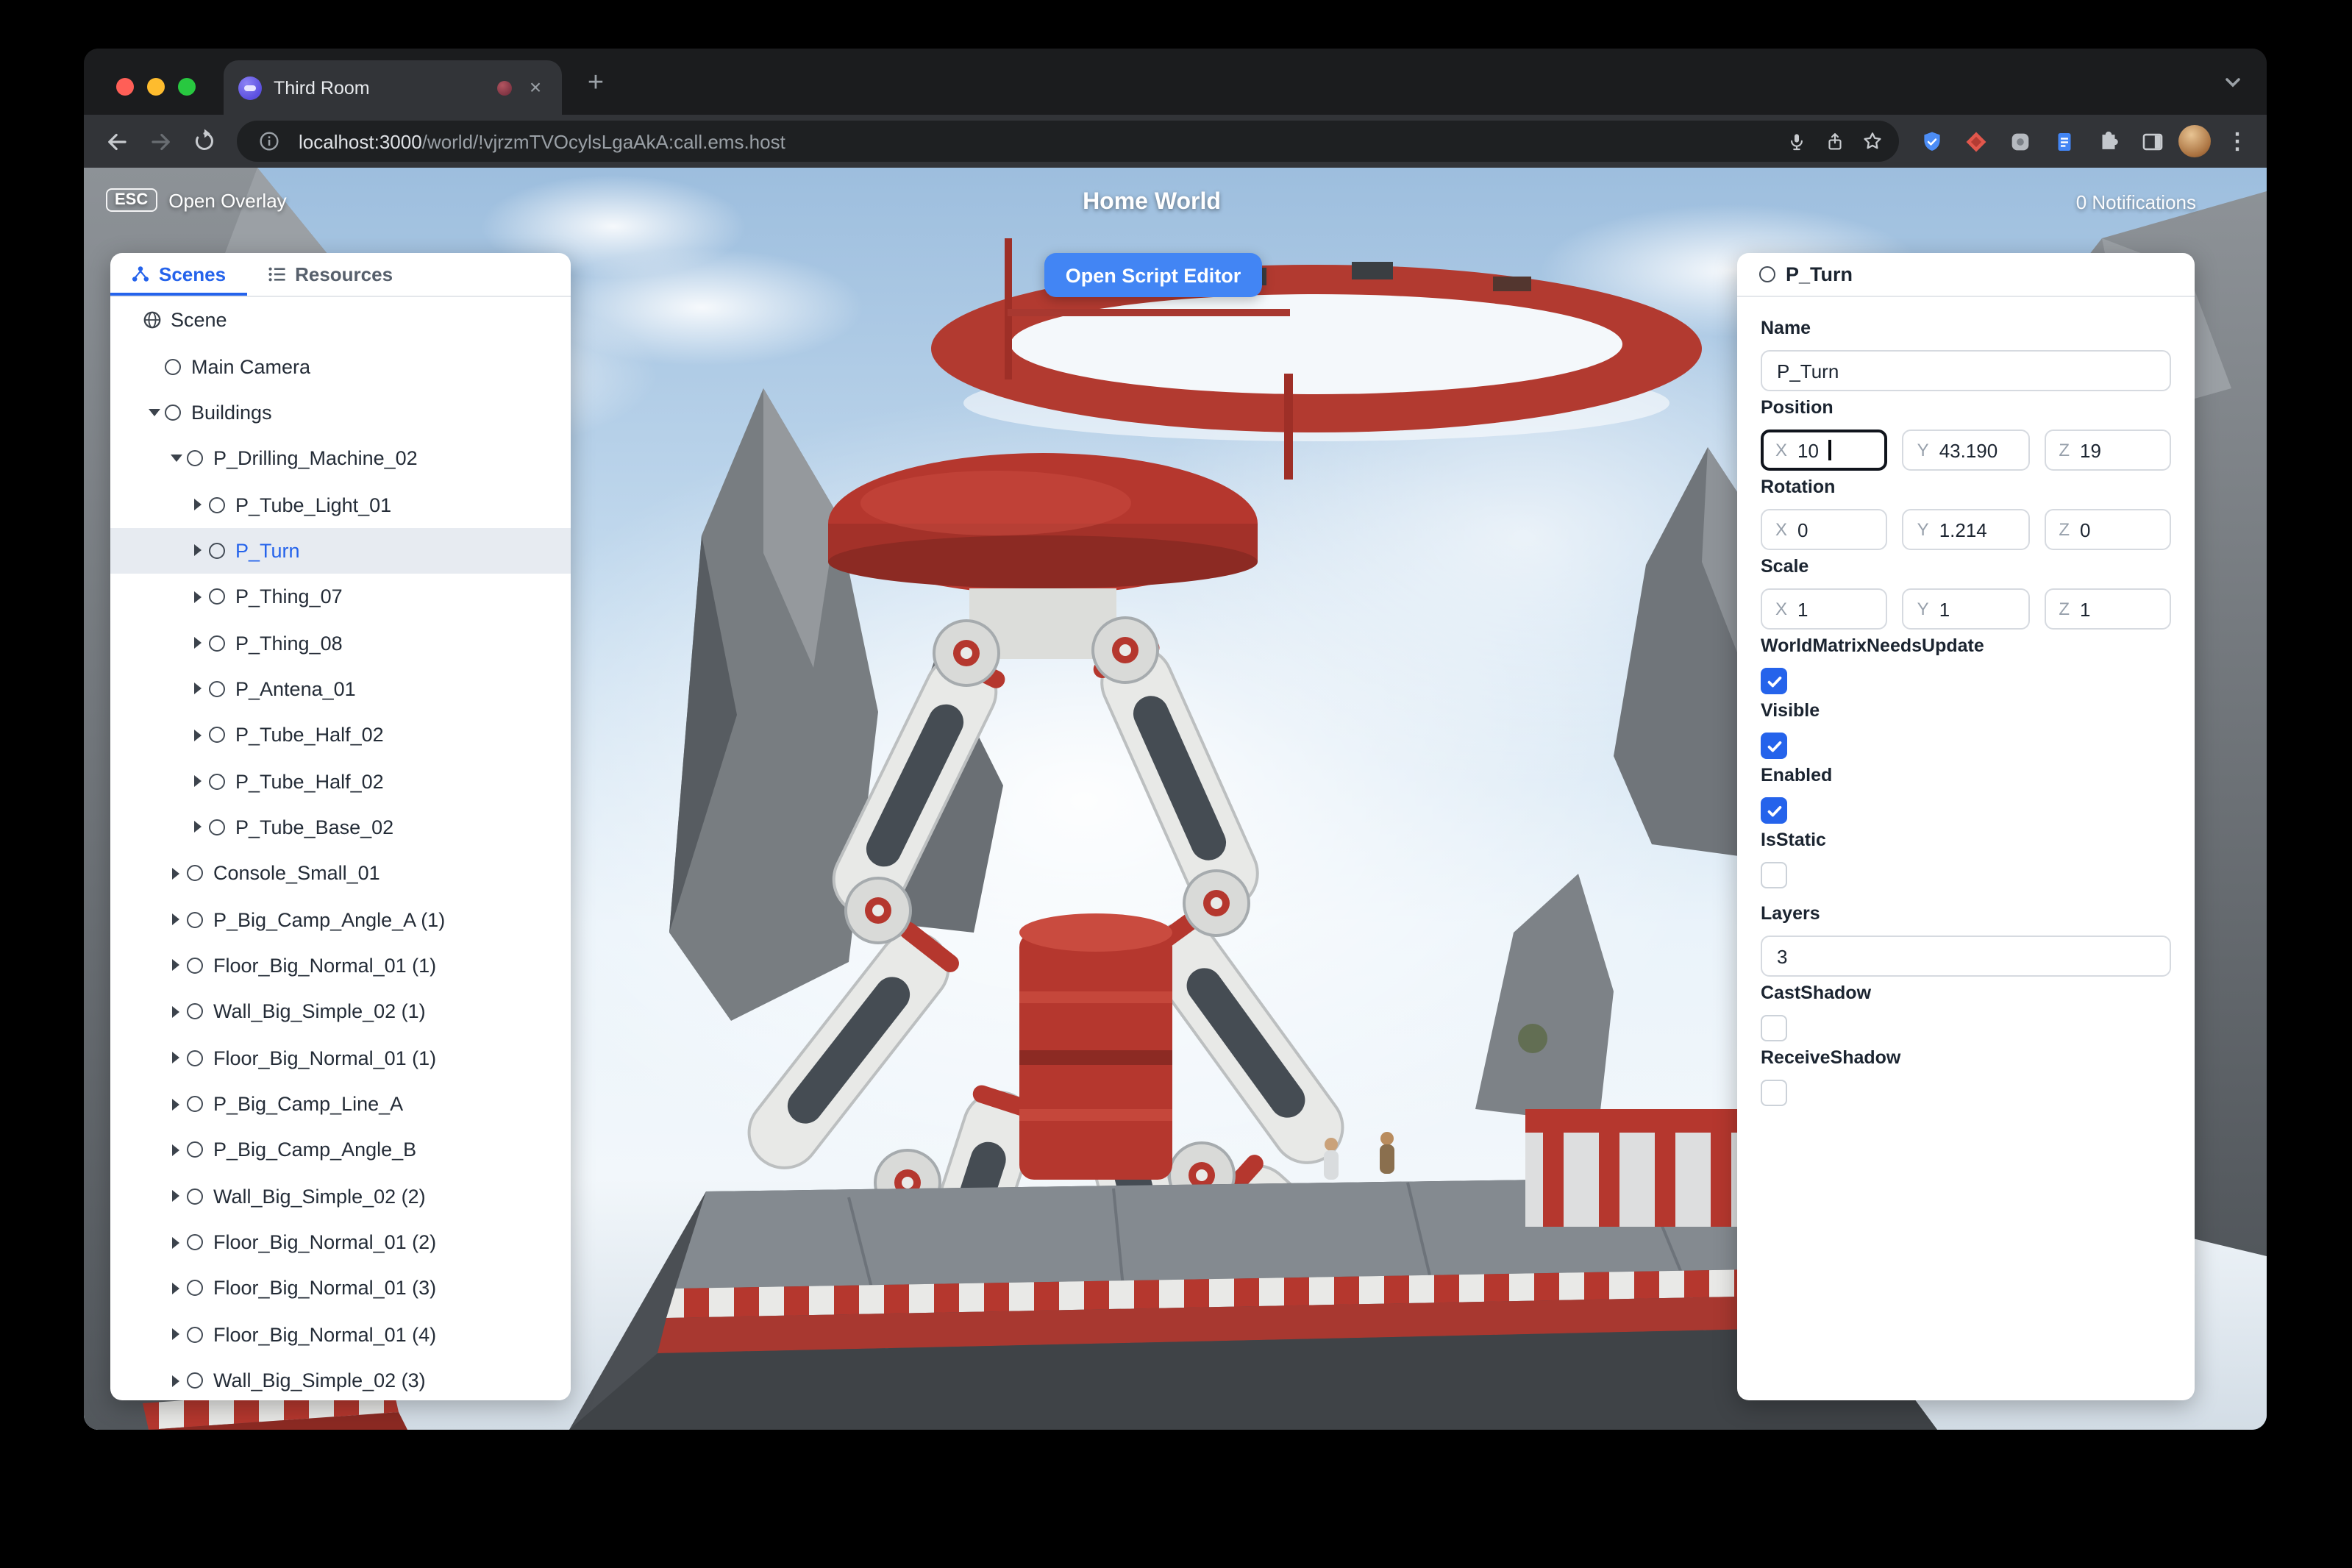  Describe the element at coordinates (1966, 529) in the screenshot. I see `rotation-y-input: Y 1.214` at that location.